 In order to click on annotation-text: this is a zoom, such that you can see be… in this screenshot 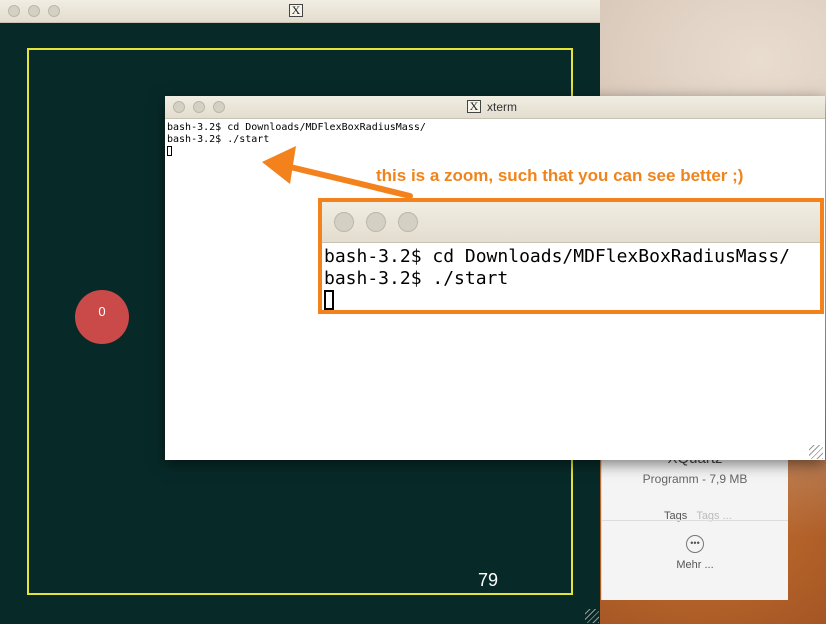, I will do `click(560, 175)`.